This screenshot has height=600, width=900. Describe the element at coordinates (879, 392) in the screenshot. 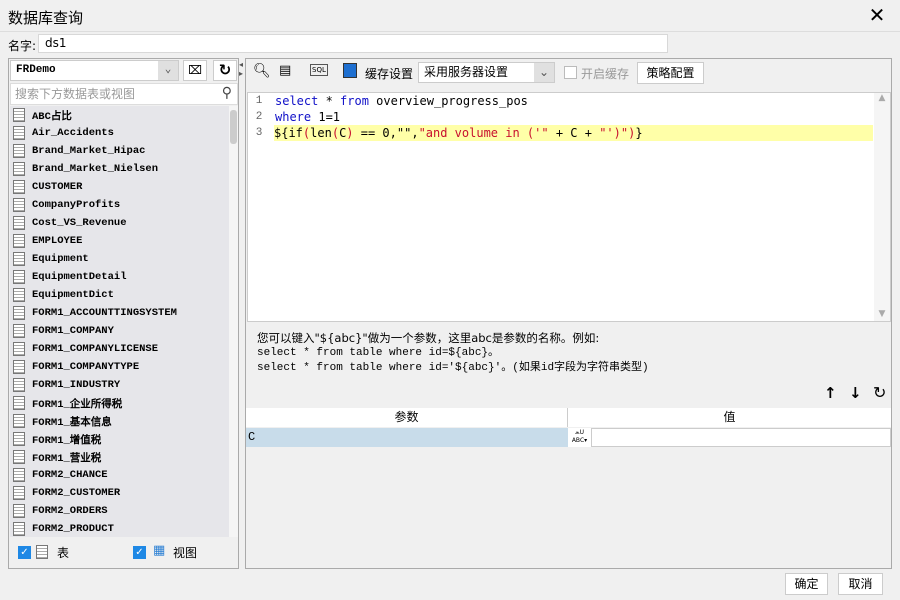

I see `refresh-params-icon: ↻` at that location.